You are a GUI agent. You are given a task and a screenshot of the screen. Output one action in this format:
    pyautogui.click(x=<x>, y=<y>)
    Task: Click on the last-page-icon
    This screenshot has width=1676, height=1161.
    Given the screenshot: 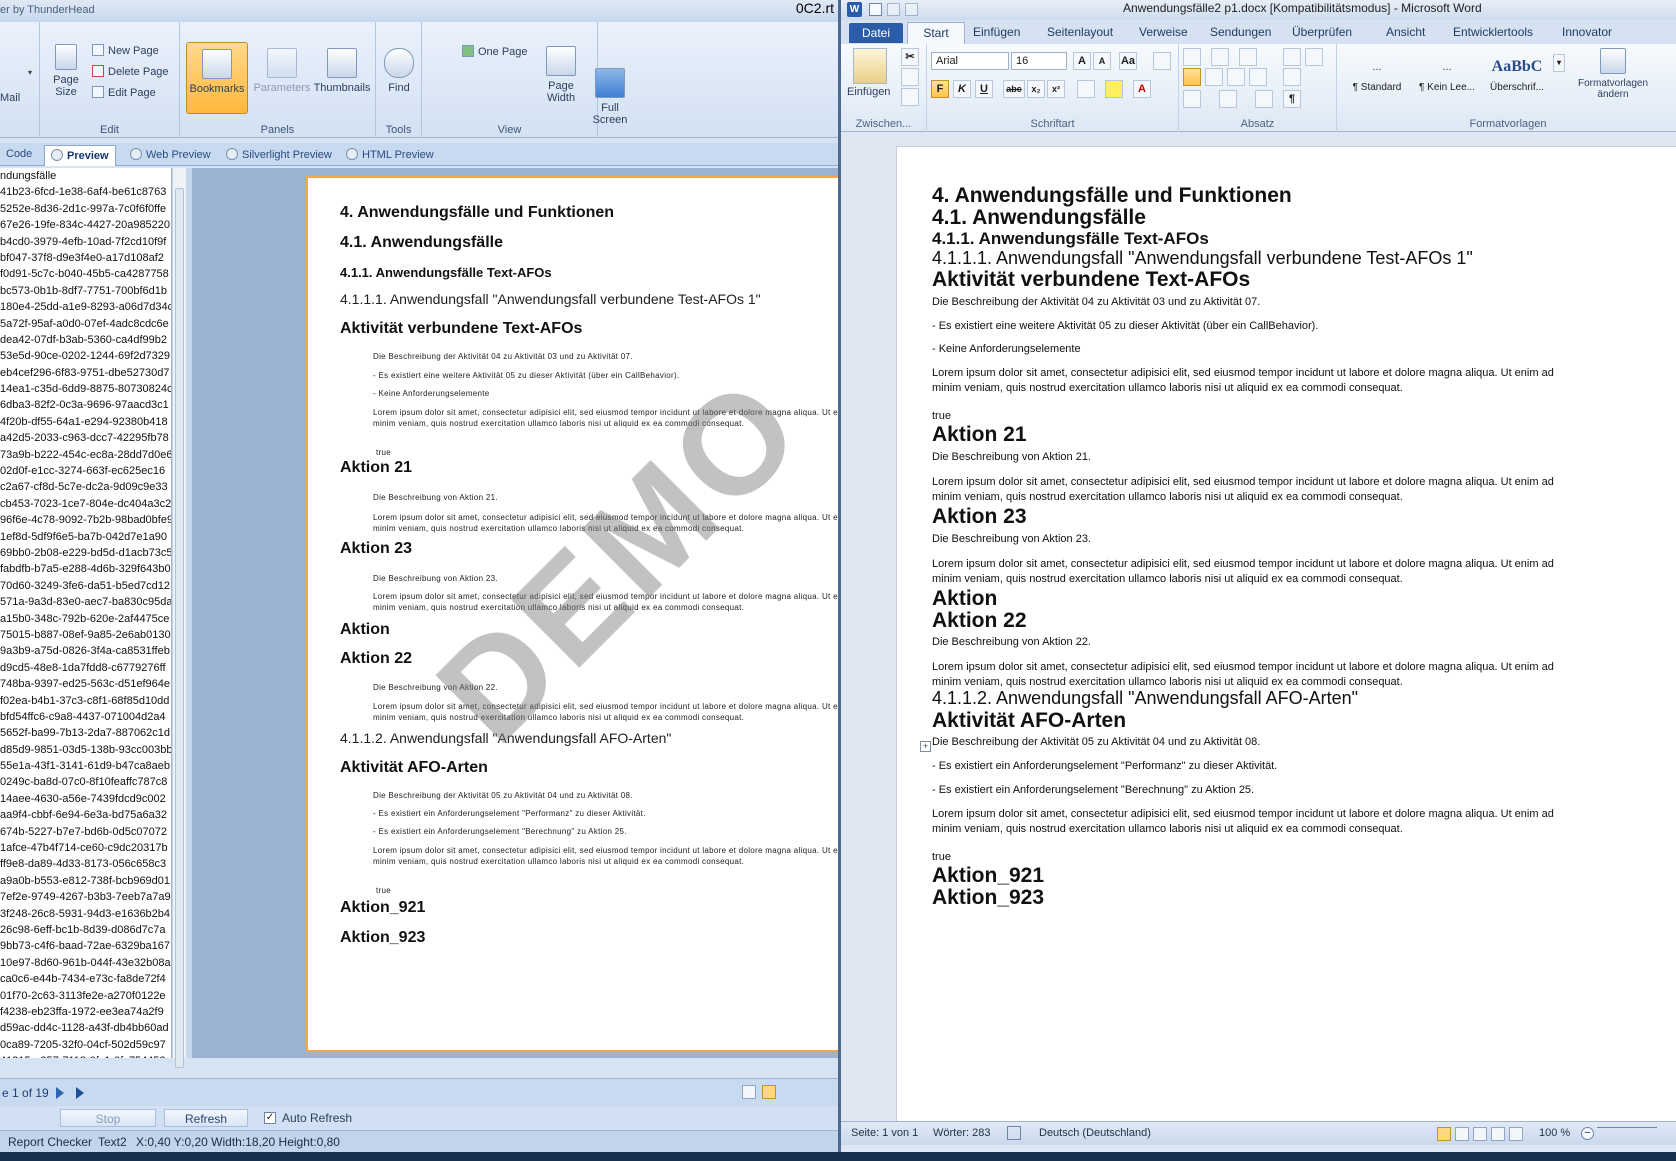 What is the action you would take?
    pyautogui.click(x=80, y=1093)
    